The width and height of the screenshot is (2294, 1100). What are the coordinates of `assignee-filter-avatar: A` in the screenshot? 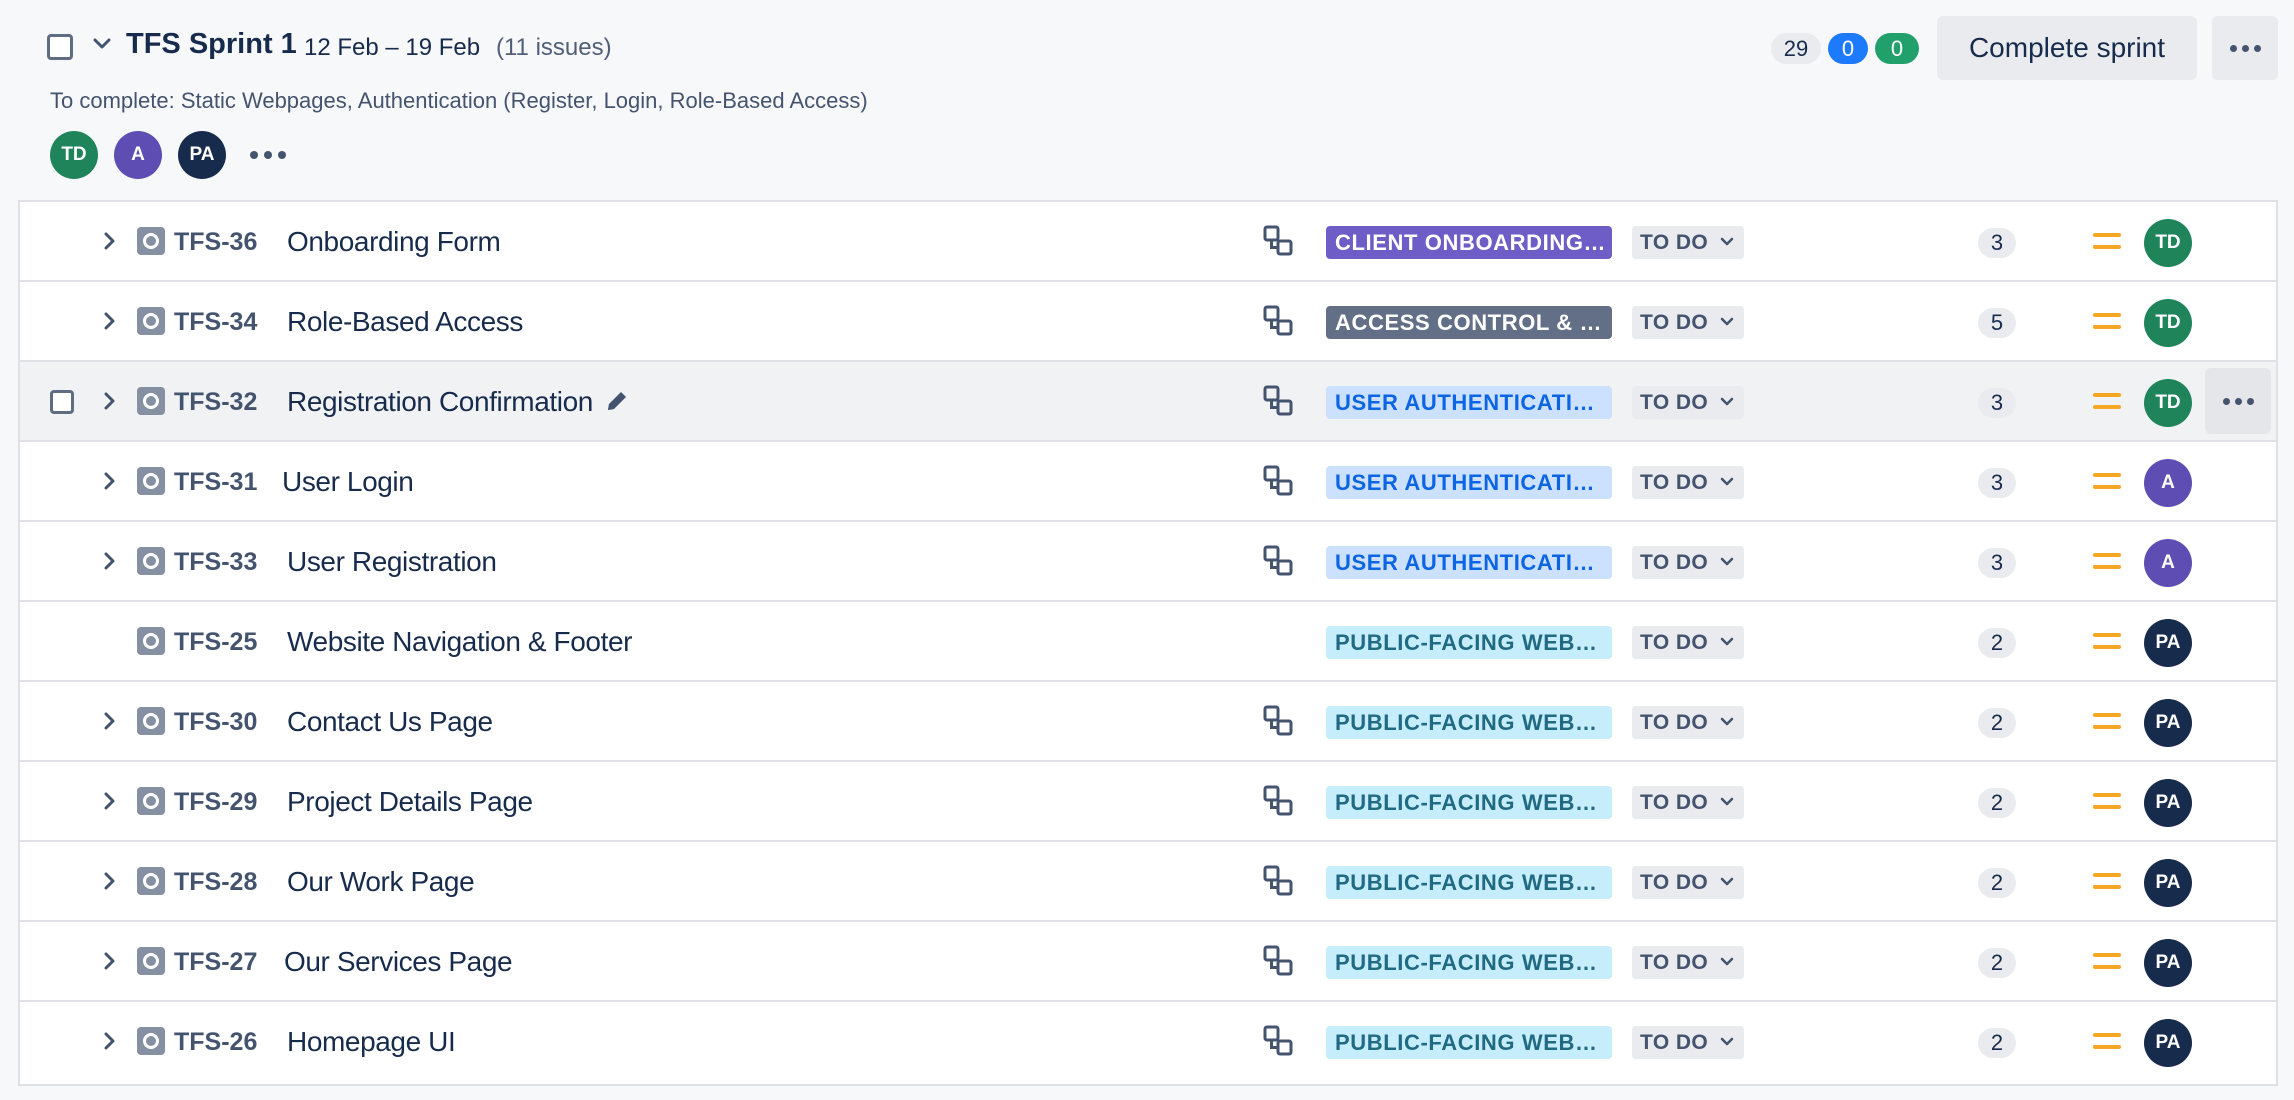 It's located at (138, 155).